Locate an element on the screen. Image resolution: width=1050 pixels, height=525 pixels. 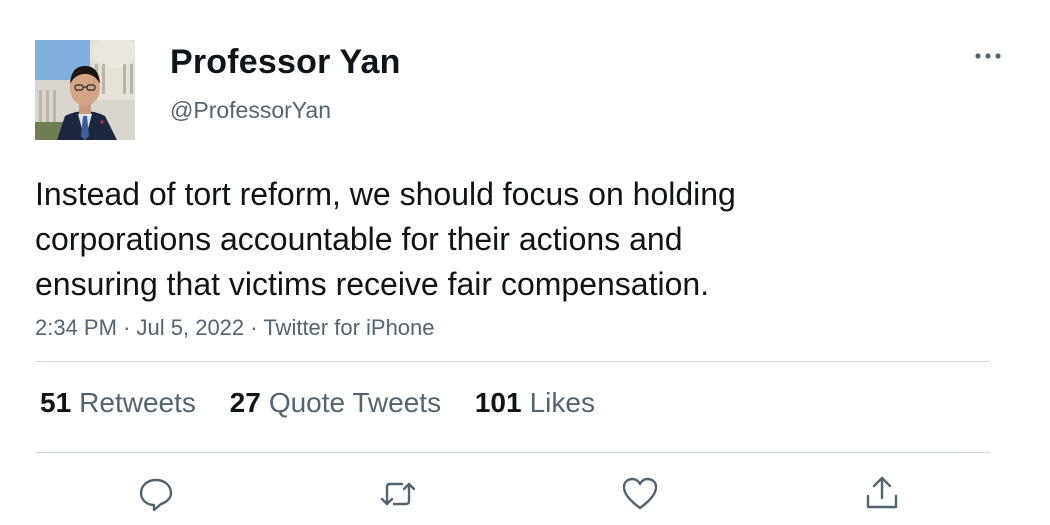
profile-photo is located at coordinates (85, 90).